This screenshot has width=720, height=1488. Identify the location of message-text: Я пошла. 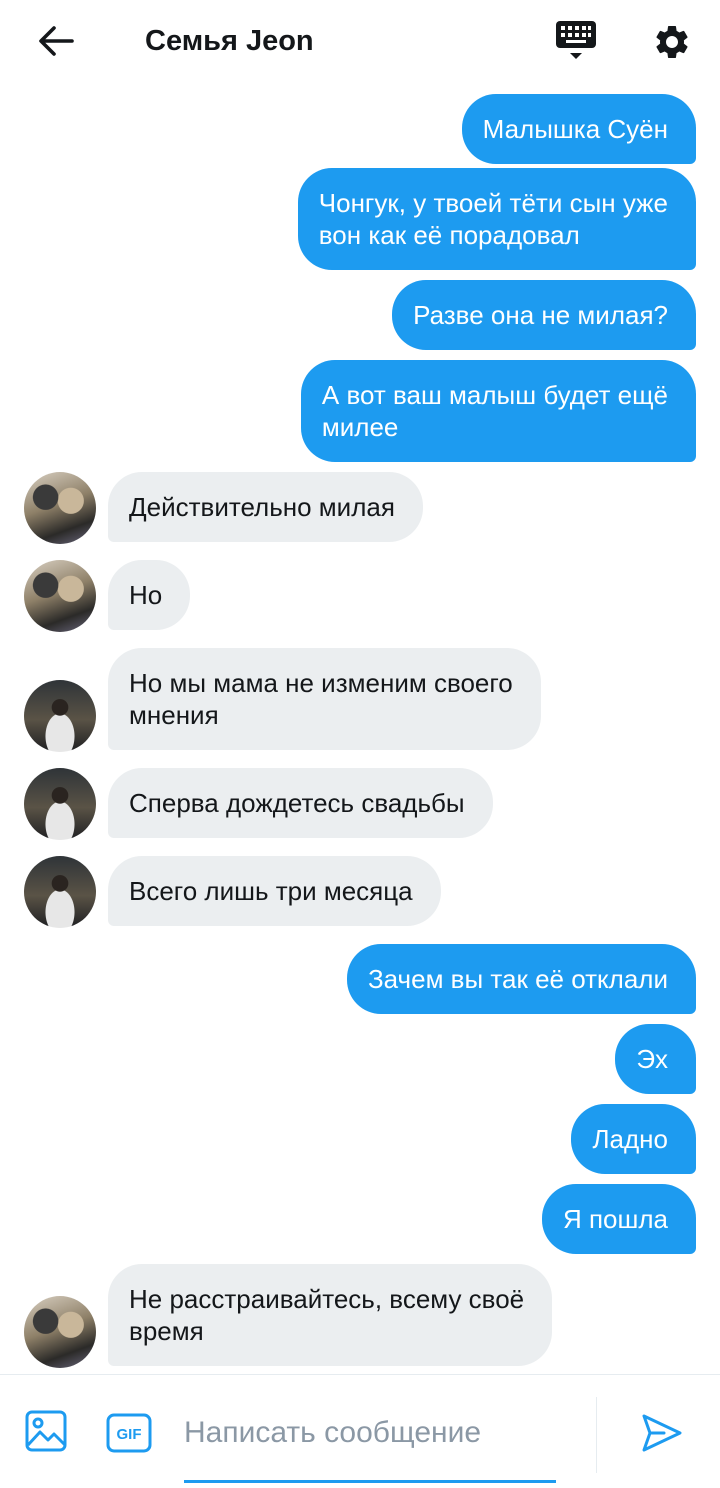
(615, 1219).